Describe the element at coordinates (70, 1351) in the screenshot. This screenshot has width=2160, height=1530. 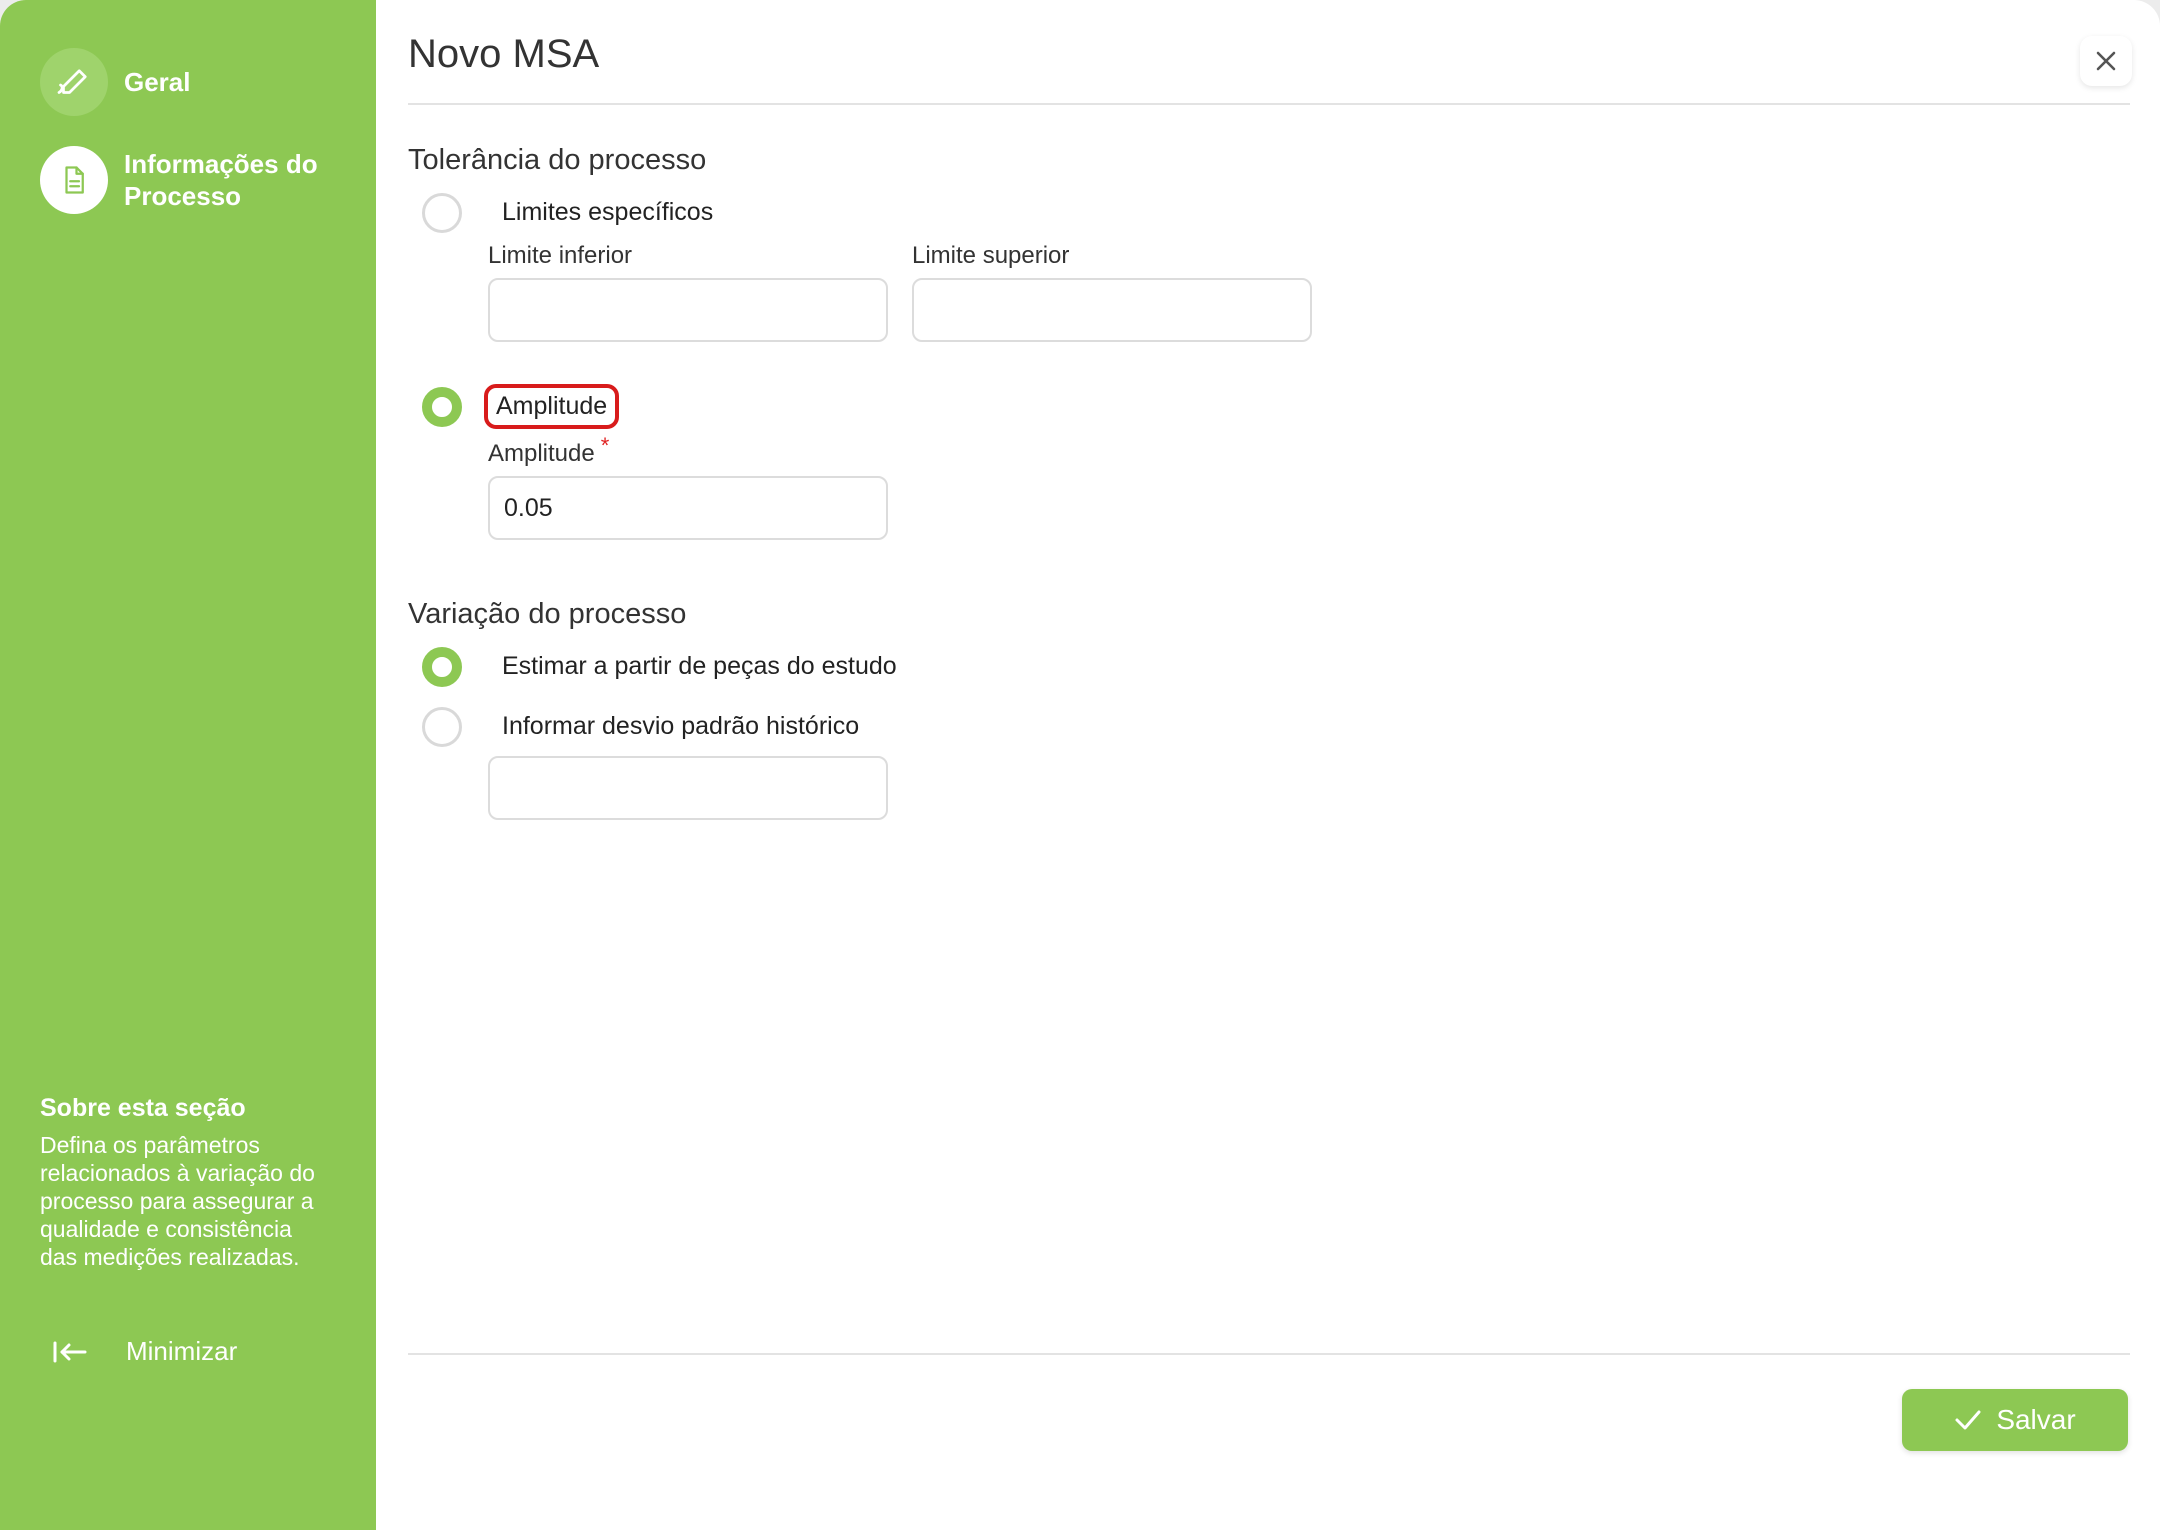
I see `collapse-left-icon` at that location.